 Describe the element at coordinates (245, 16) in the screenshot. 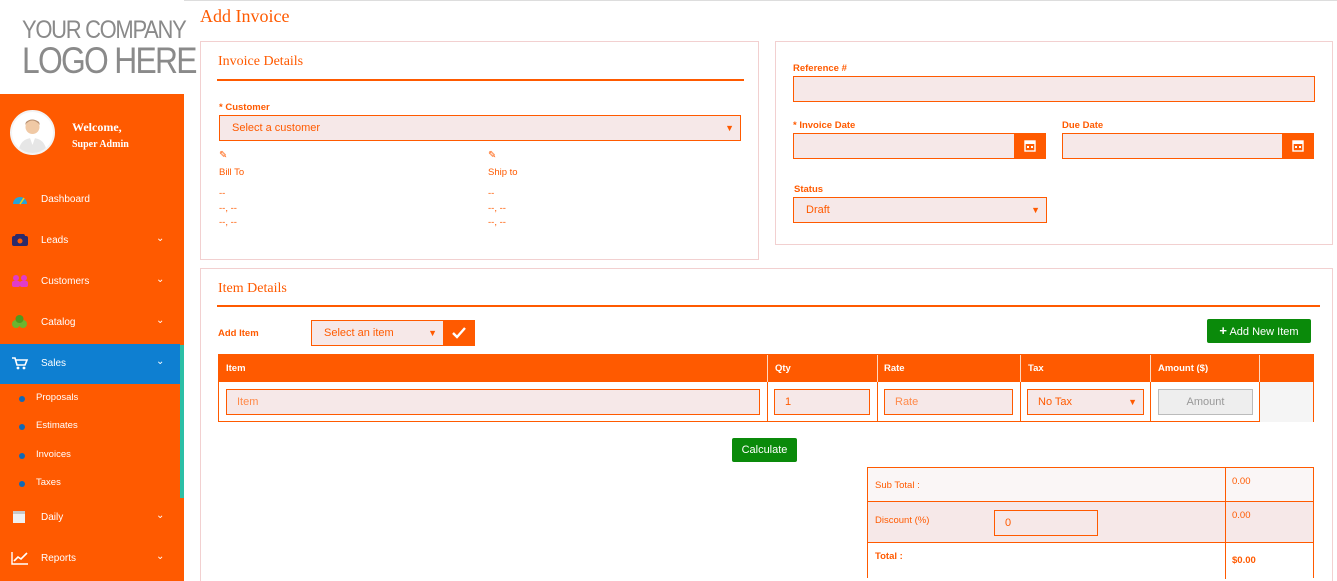

I see `page-title: Add Invoice` at that location.